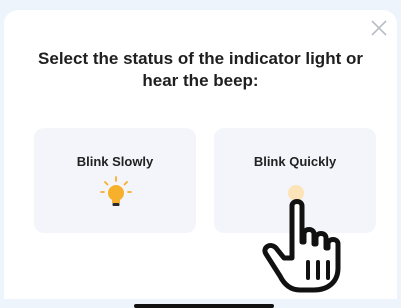  What do you see at coordinates (116, 191) in the screenshot?
I see `lightbulb-icon` at bounding box center [116, 191].